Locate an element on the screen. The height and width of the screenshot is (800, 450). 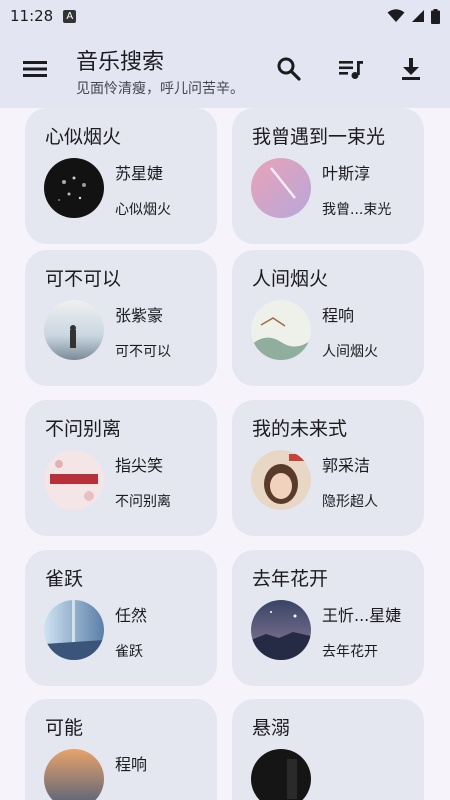
download-icon is located at coordinates (411, 69).